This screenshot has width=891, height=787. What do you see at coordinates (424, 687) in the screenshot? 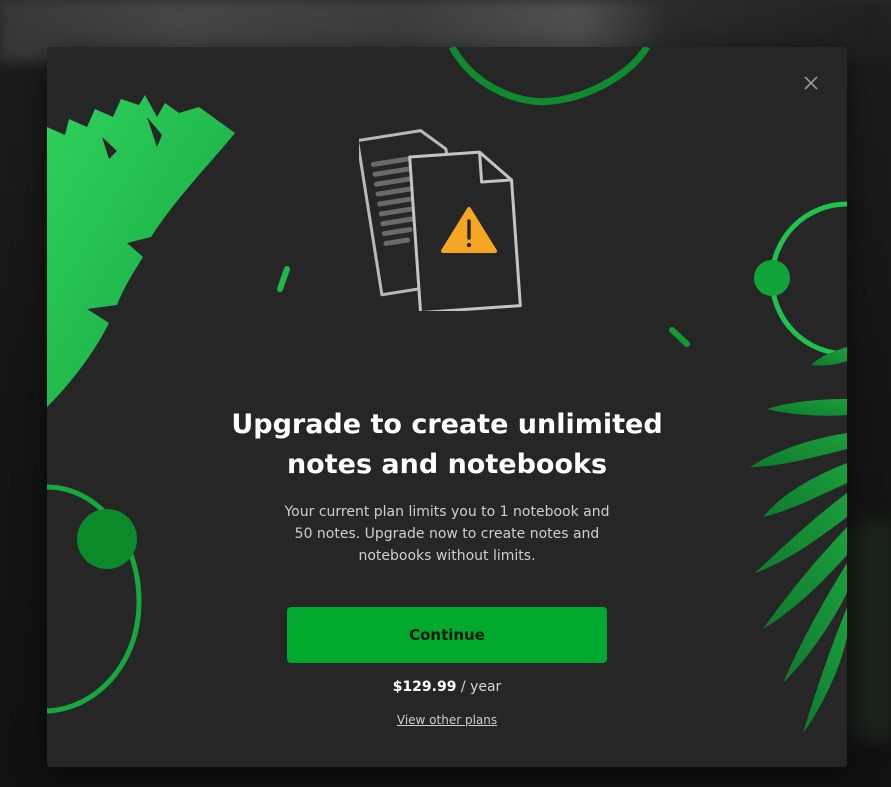
I see `price-amount: $129.99` at bounding box center [424, 687].